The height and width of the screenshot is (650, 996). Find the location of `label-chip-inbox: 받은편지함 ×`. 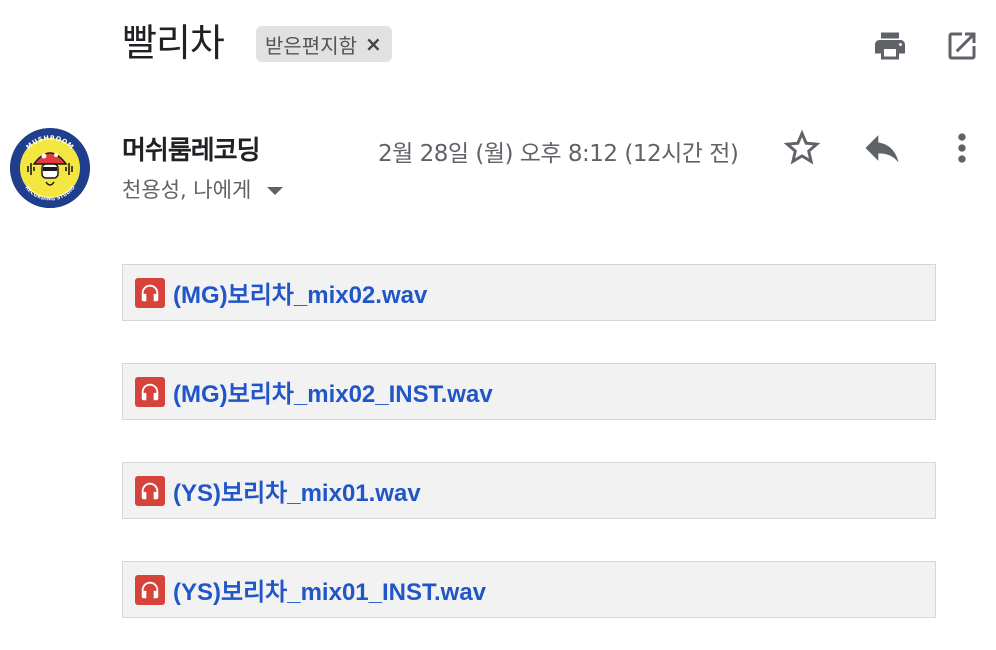

label-chip-inbox: 받은편지함 × is located at coordinates (324, 44).